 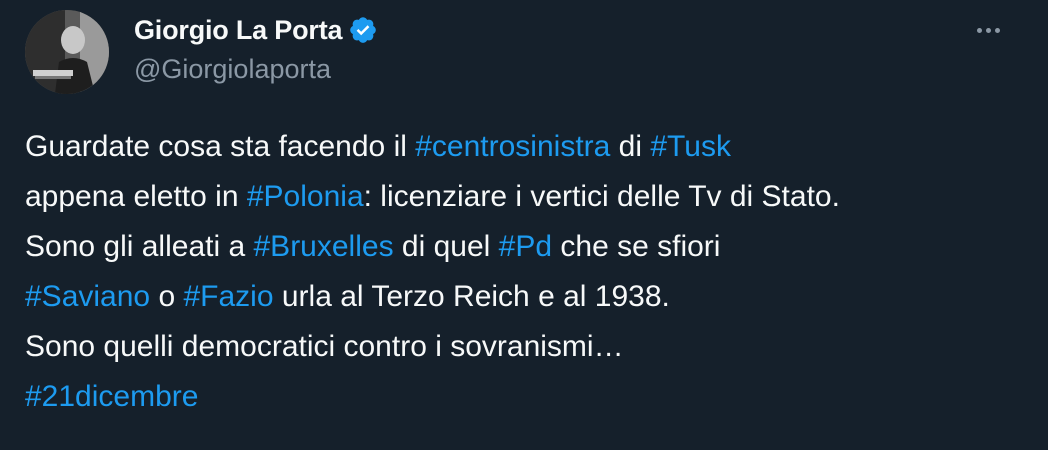 What do you see at coordinates (690, 146) in the screenshot?
I see `hashtag-link: #Tusk` at bounding box center [690, 146].